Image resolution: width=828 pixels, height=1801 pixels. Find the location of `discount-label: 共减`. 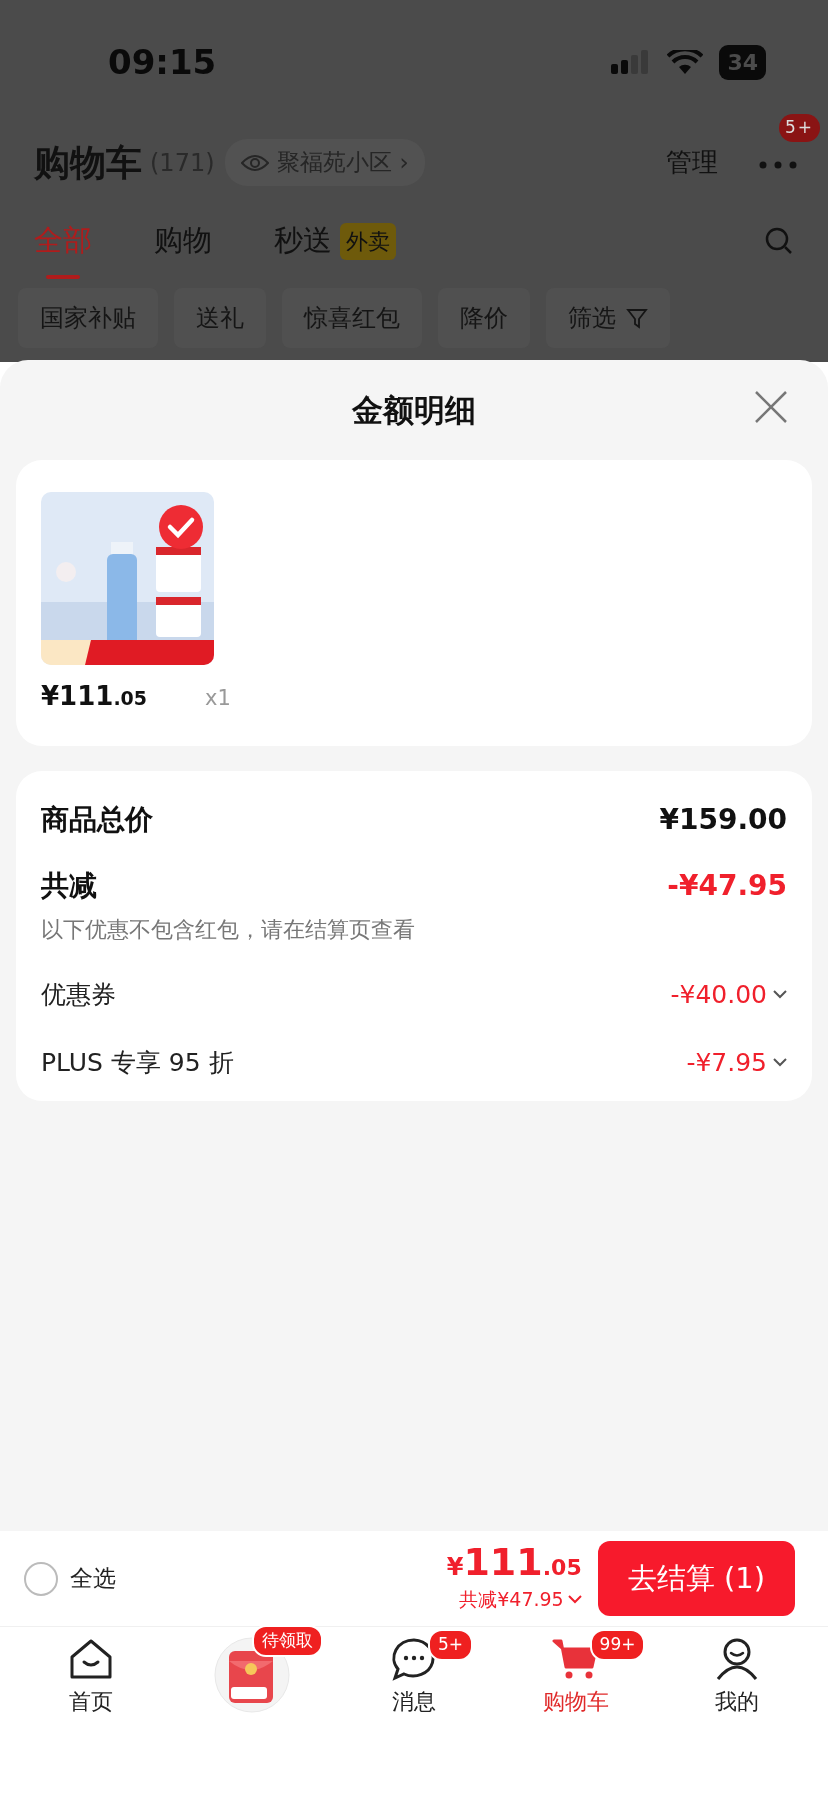

discount-label: 共减 is located at coordinates (69, 886).